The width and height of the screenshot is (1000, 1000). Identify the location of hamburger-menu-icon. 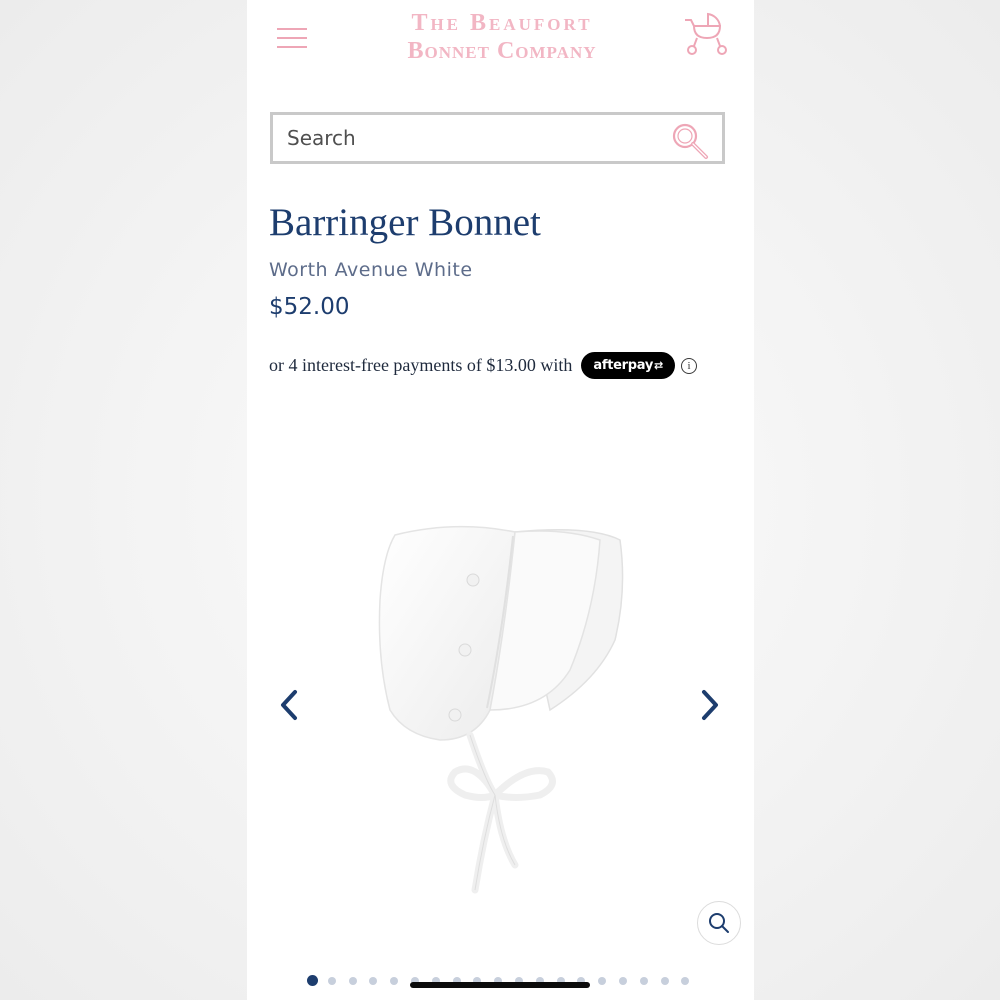
(292, 37).